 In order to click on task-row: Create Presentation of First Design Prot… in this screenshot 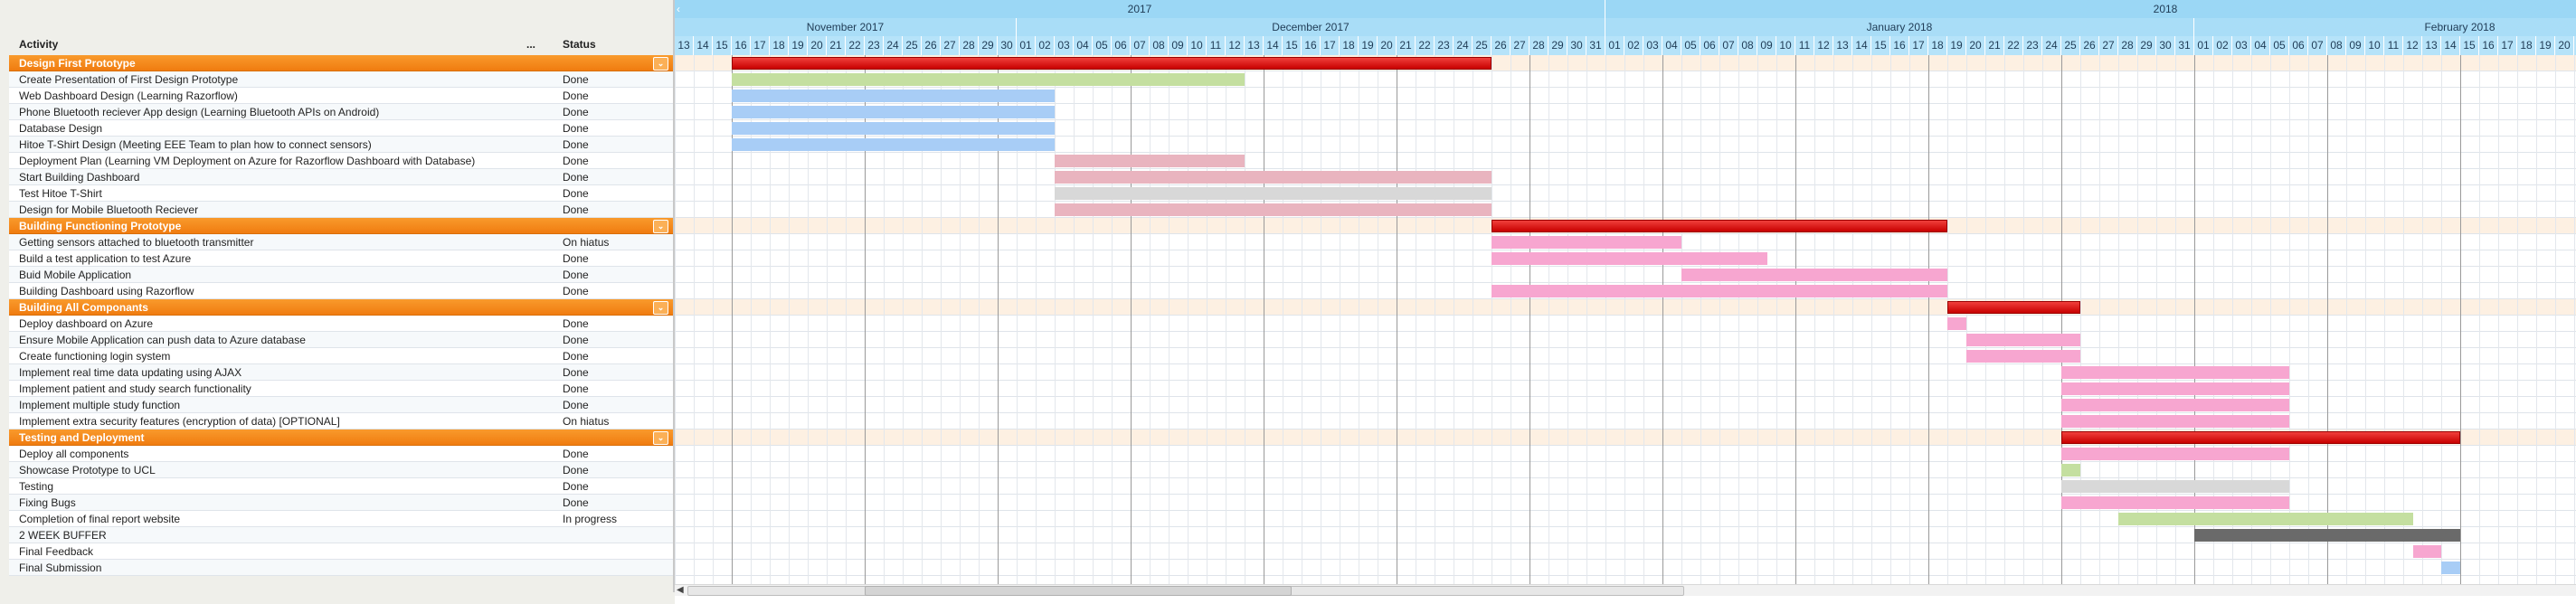, I will do `click(341, 79)`.